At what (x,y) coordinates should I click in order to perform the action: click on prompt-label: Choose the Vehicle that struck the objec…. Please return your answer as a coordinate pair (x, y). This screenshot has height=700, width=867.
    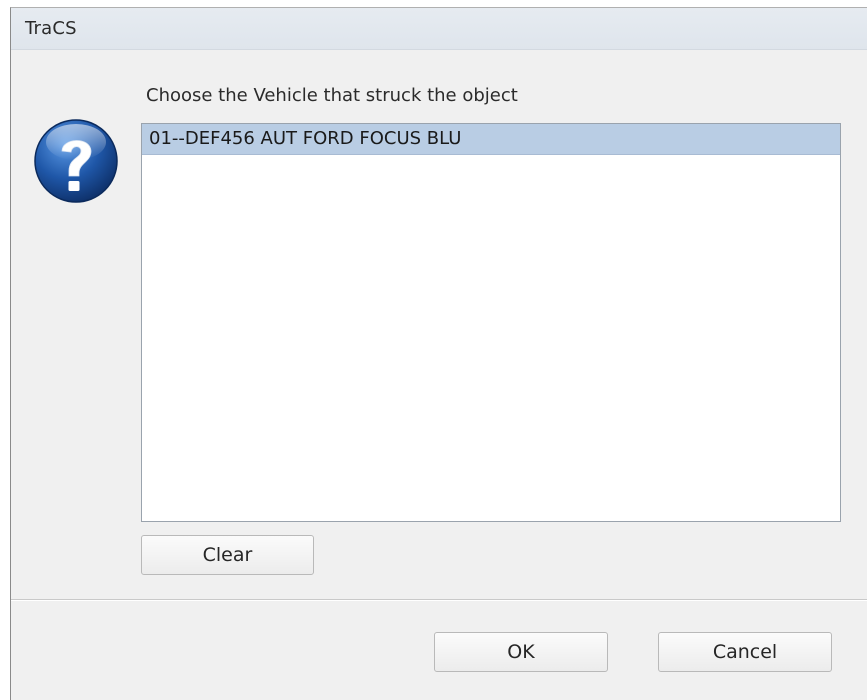
    Looking at the image, I should click on (332, 95).